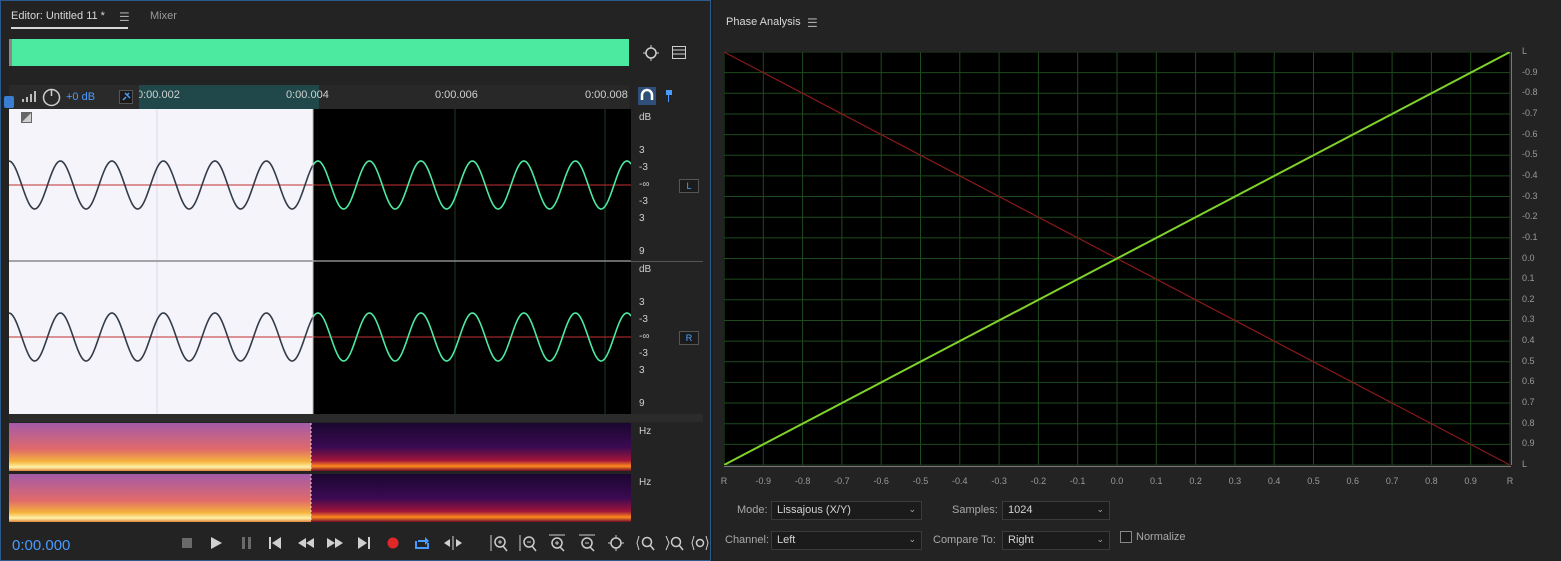  Describe the element at coordinates (675, 543) in the screenshot. I see `zoom-out-point-icon` at that location.